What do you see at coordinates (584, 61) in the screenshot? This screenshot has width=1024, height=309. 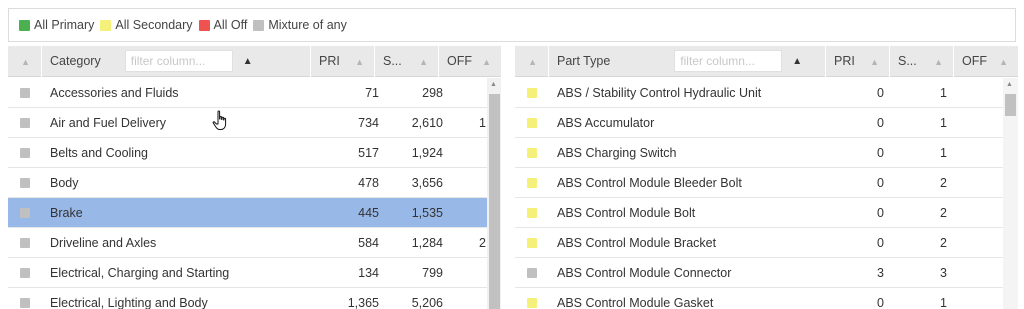 I see `part-type-column-label: Part Type` at bounding box center [584, 61].